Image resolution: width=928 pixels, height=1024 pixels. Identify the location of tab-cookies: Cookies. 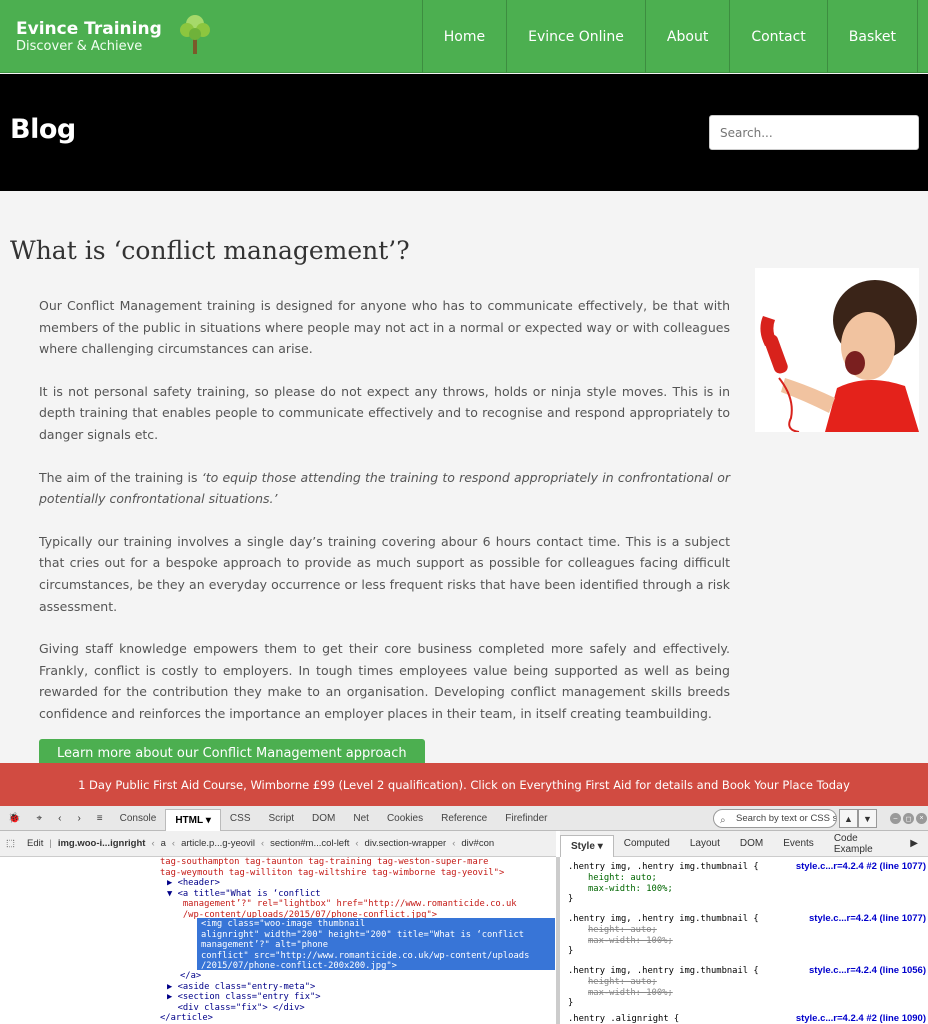
(405, 818).